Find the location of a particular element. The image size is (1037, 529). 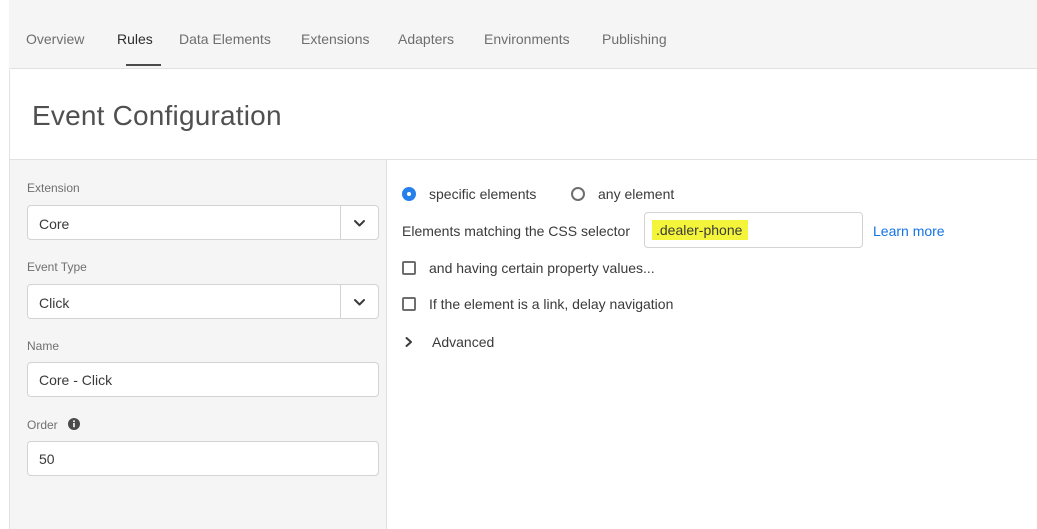

delay-navigation-checkbox is located at coordinates (409, 304).